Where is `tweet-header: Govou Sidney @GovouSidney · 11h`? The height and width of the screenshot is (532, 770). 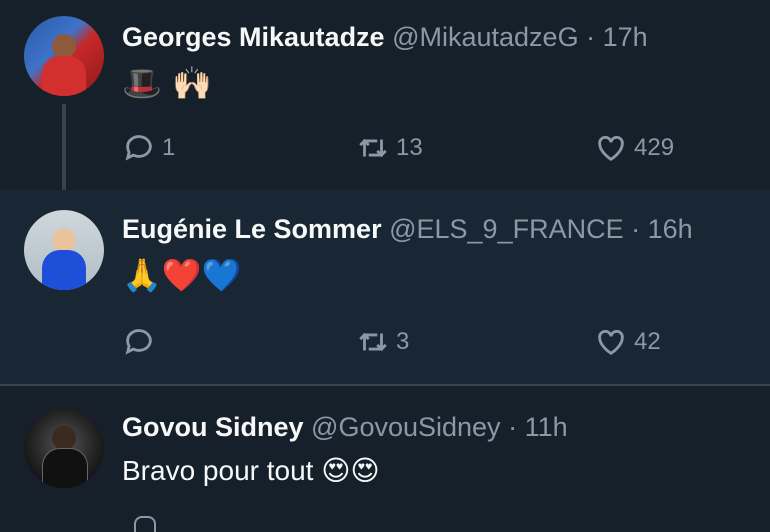 tweet-header: Govou Sidney @GovouSidney · 11h is located at coordinates (345, 427).